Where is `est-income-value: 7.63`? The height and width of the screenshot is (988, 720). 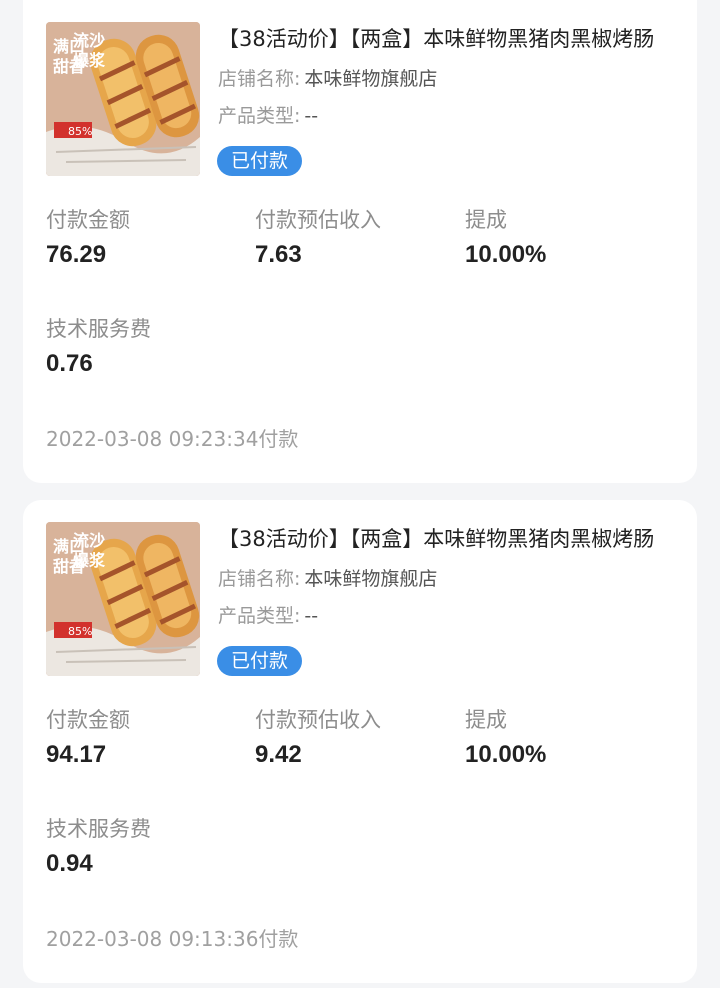
est-income-value: 7.63 is located at coordinates (278, 254).